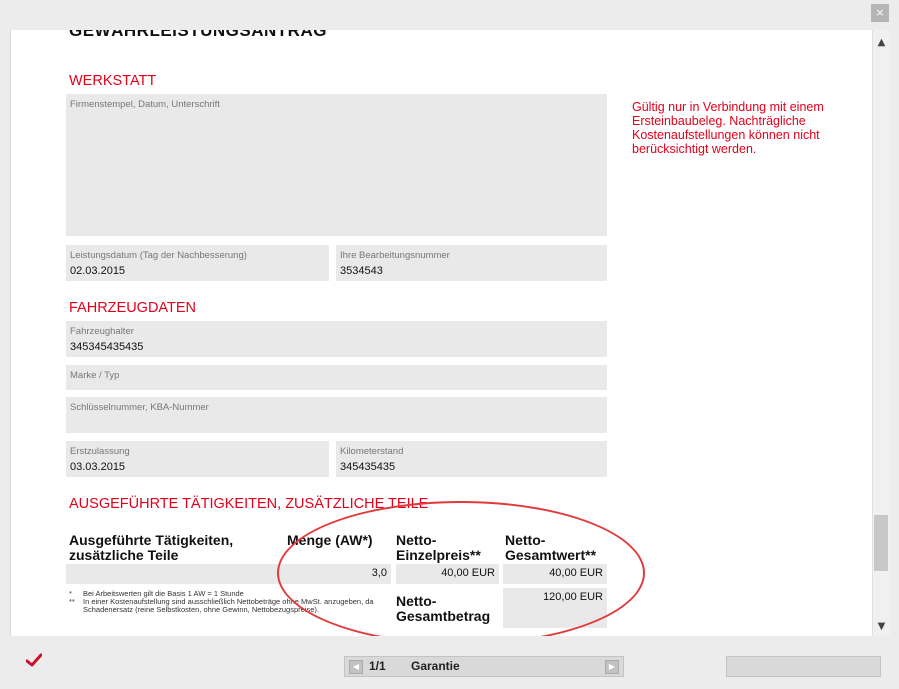 Image resolution: width=899 pixels, height=689 pixels. I want to click on section-werkstatt-heading: WERKSTATT, so click(113, 81).